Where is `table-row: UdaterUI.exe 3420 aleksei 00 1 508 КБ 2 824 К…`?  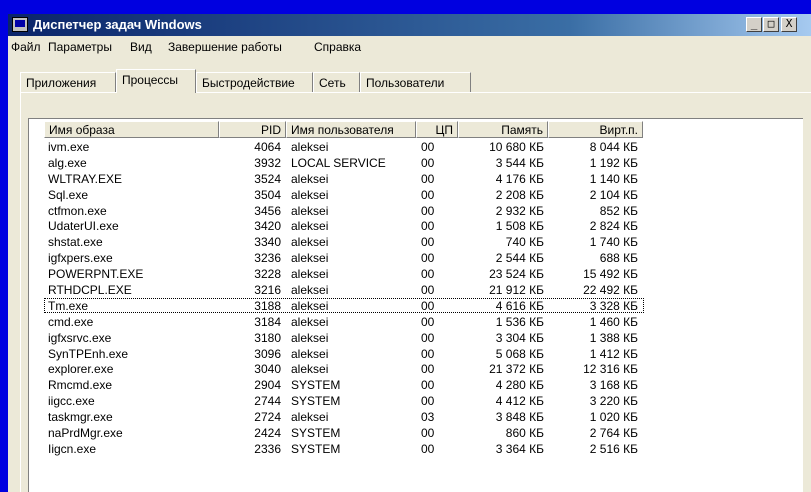
table-row: UdaterUI.exe 3420 aleksei 00 1 508 КБ 2 824 К… is located at coordinates (423, 226).